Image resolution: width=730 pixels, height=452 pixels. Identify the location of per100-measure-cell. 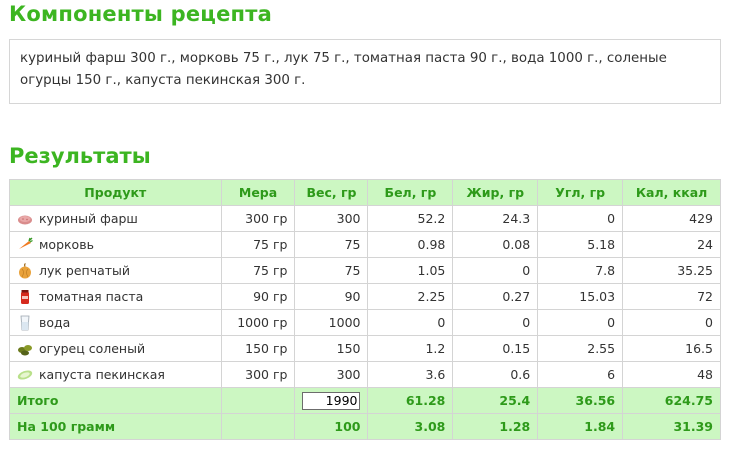
(258, 426).